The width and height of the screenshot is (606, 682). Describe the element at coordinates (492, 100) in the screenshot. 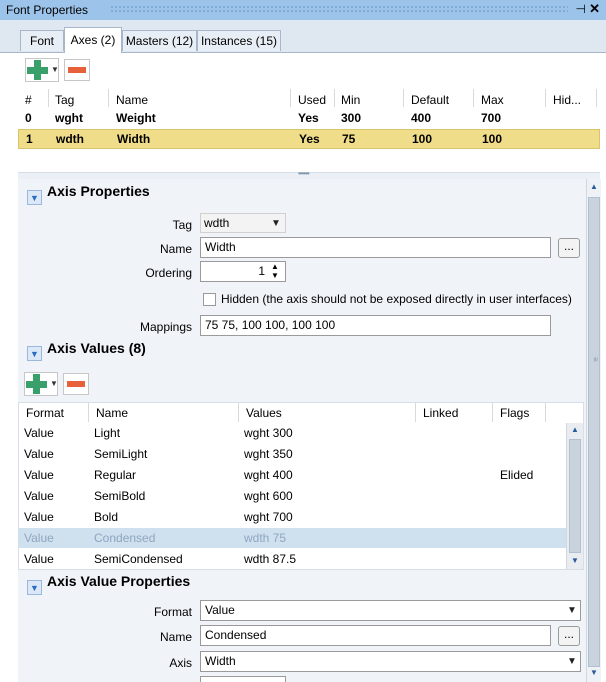

I see `col-max: Max` at that location.